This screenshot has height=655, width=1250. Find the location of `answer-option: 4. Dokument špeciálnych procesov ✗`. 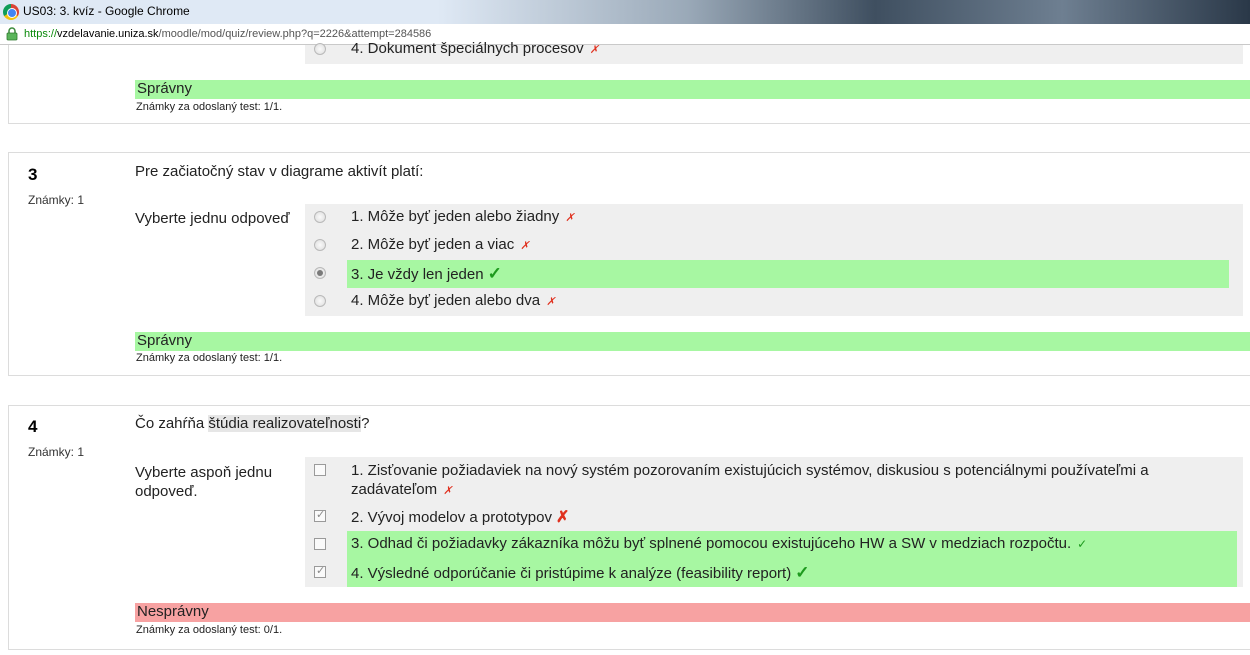

answer-option: 4. Dokument špeciálnych procesov ✗ is located at coordinates (774, 52).